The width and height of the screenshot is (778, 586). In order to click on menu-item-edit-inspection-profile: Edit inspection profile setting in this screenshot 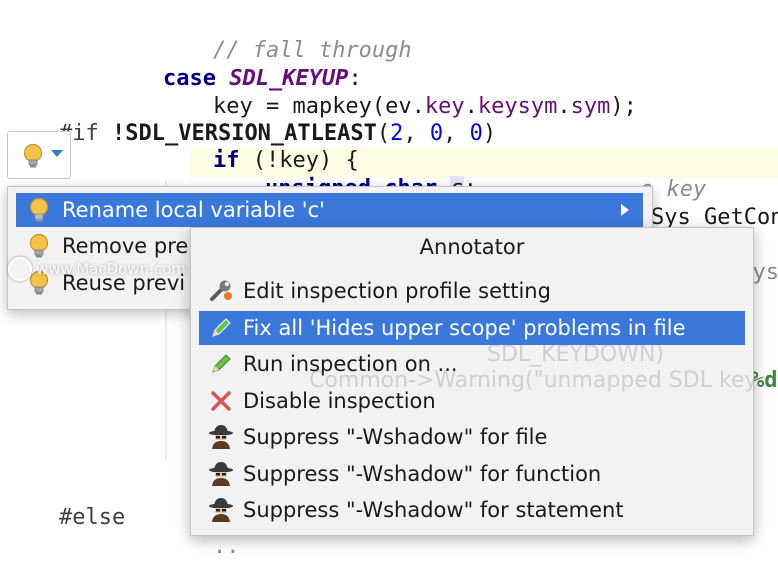, I will do `click(472, 291)`.